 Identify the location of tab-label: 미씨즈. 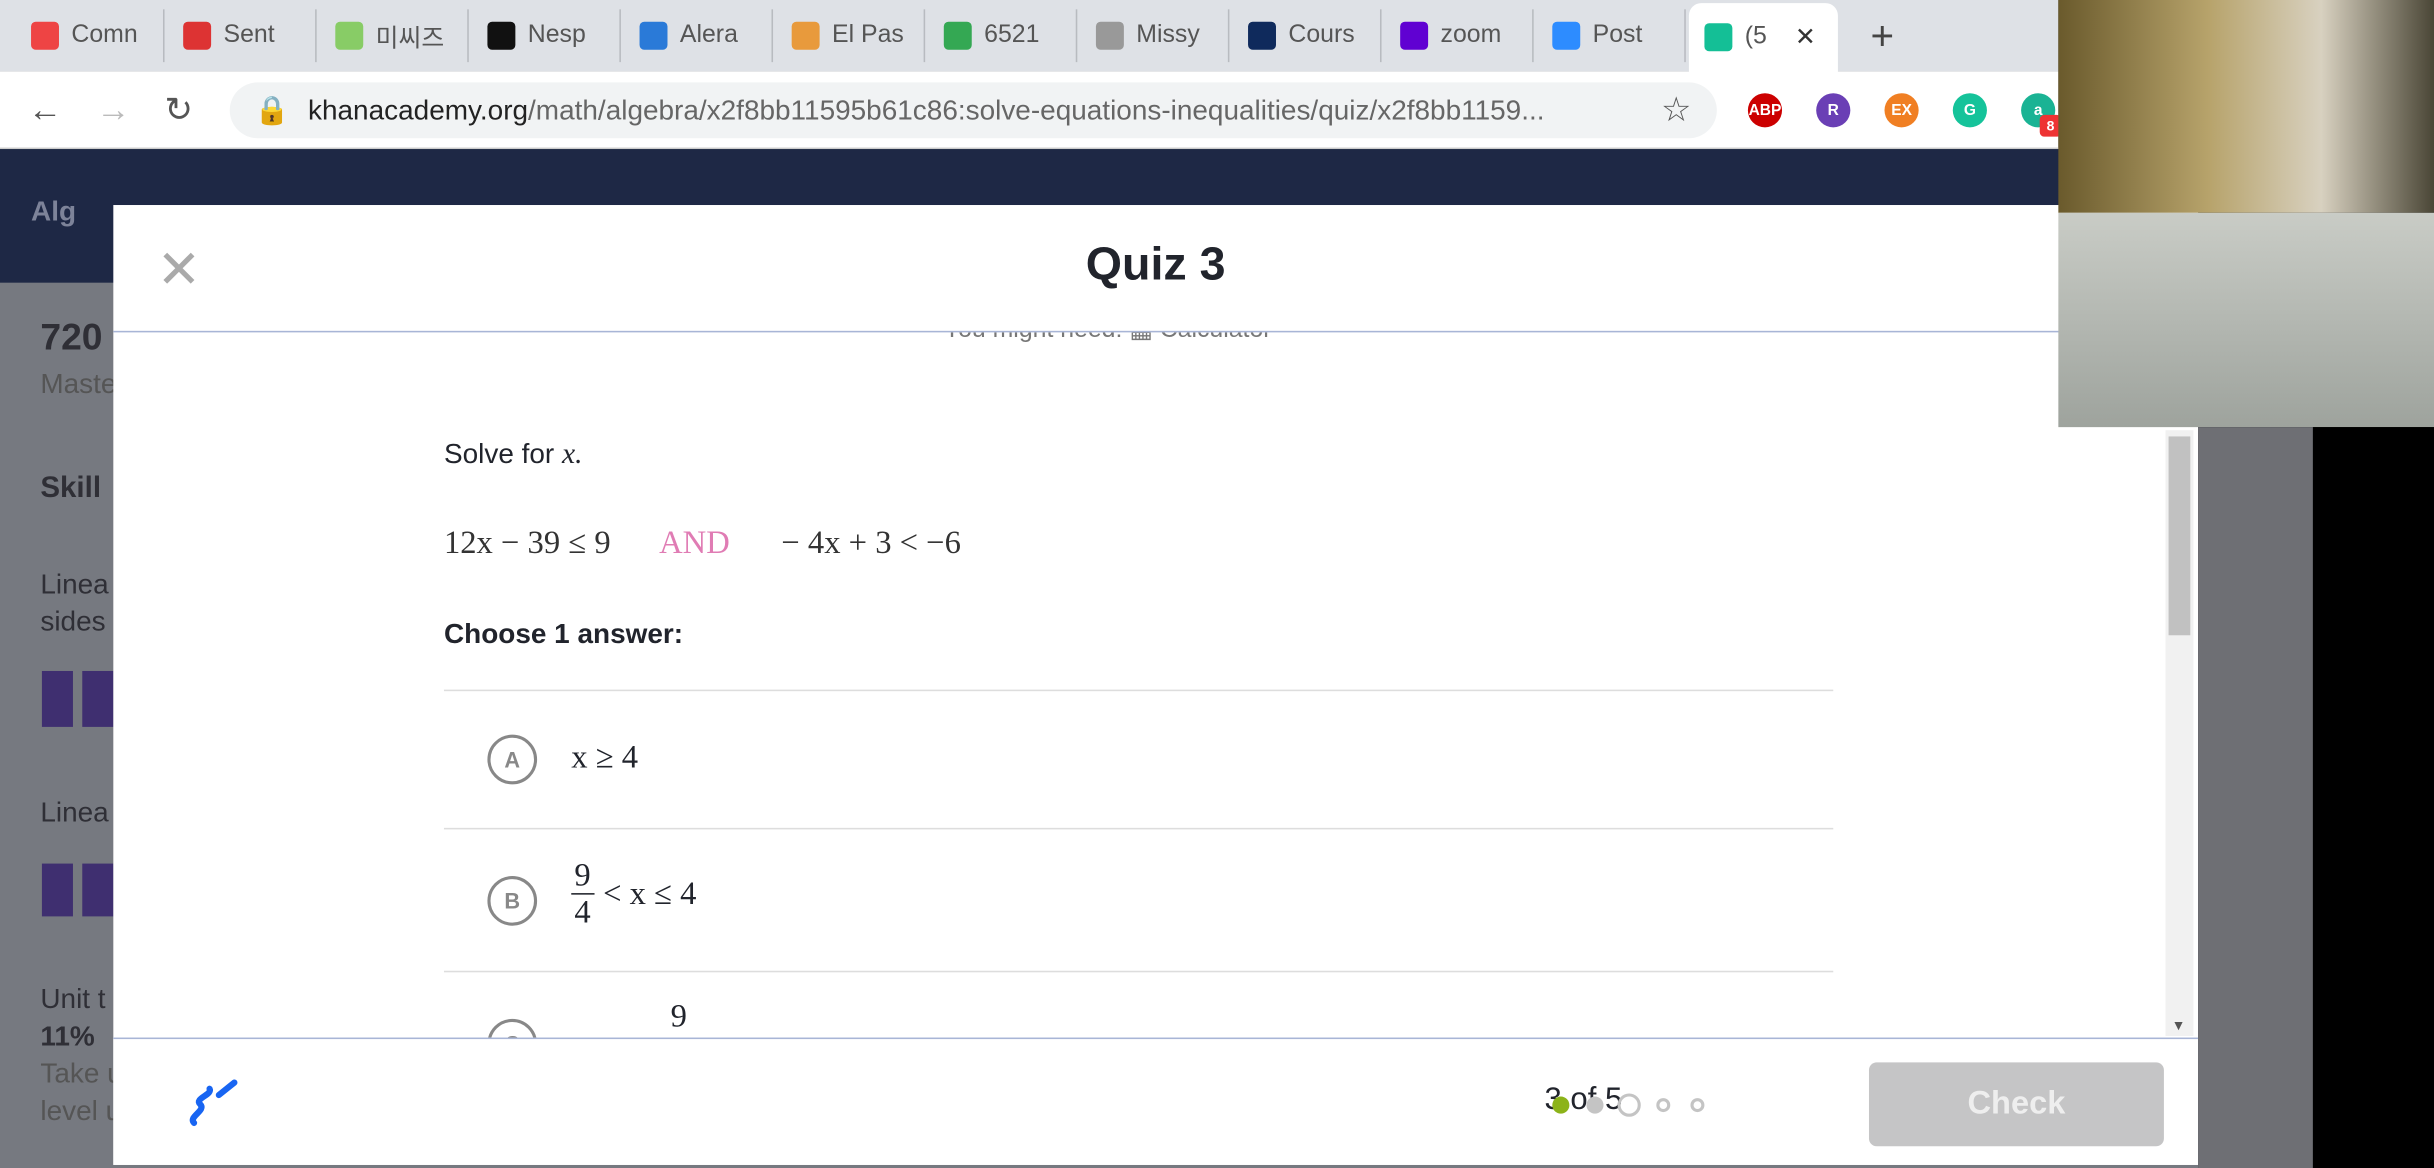
(410, 39).